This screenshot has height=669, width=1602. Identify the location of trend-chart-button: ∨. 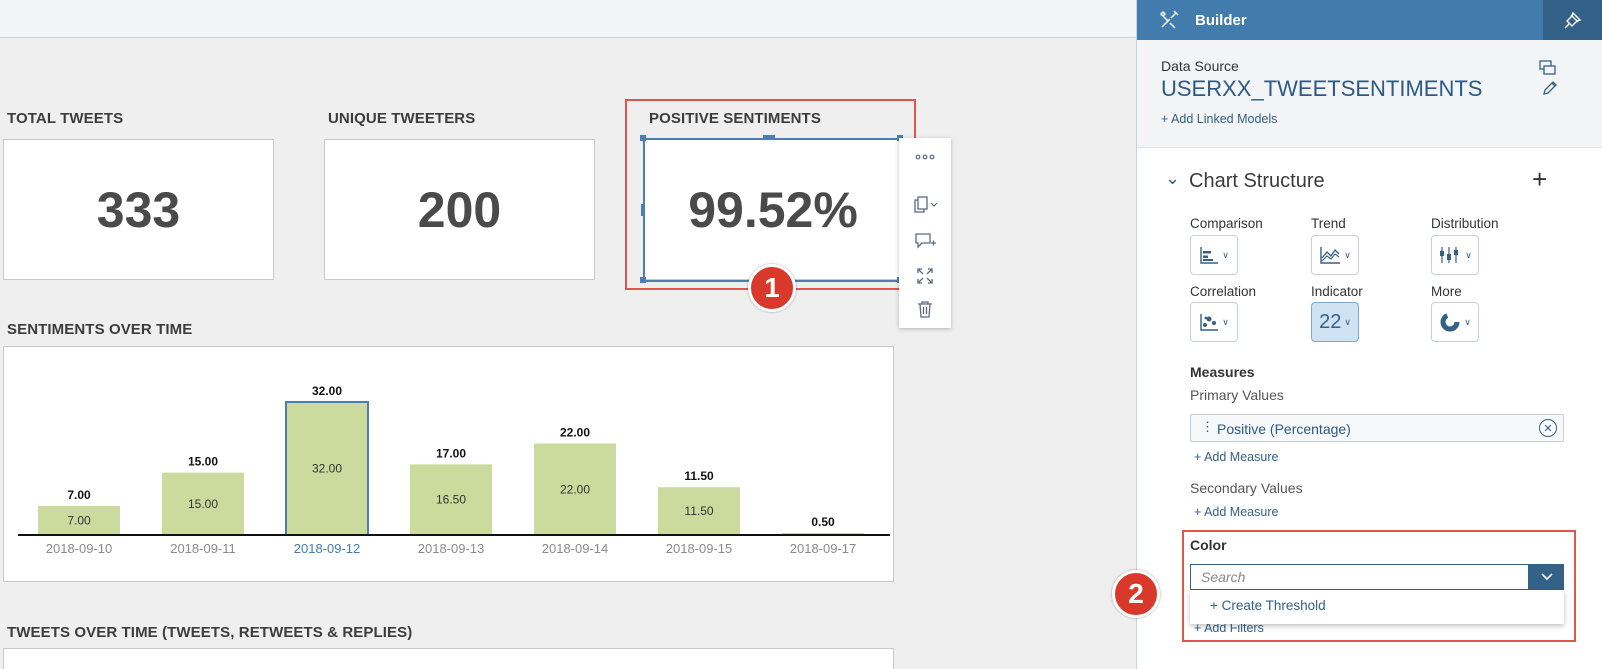
(1335, 255).